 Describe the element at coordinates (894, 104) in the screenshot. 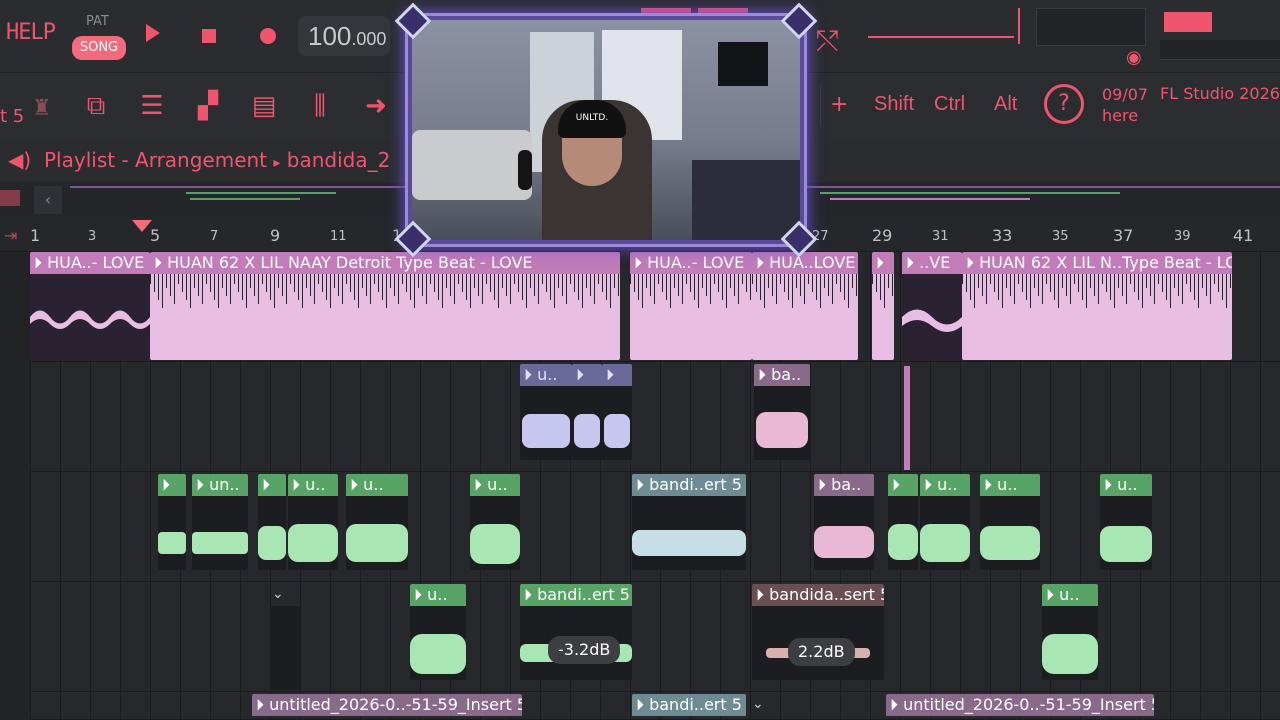

I see `shift-key-button: Shift` at that location.